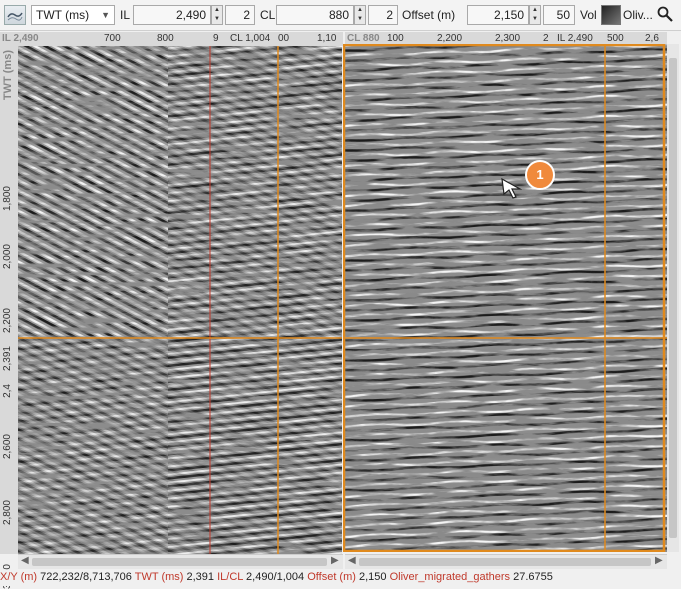 This screenshot has height=589, width=681. What do you see at coordinates (284, 38) in the screenshot?
I see `x-tick: 00` at bounding box center [284, 38].